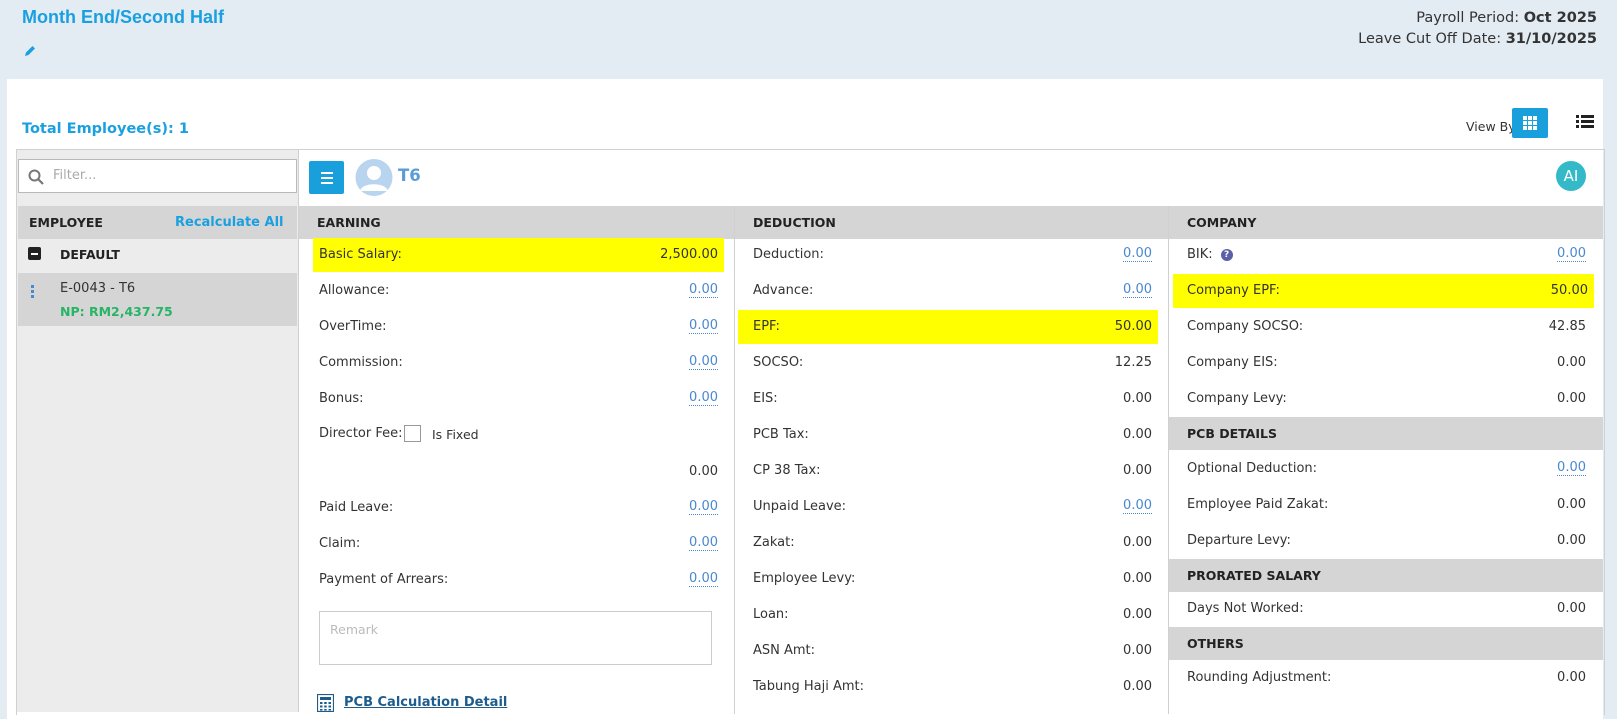  What do you see at coordinates (788, 254) in the screenshot?
I see `row-label: Deduction:` at bounding box center [788, 254].